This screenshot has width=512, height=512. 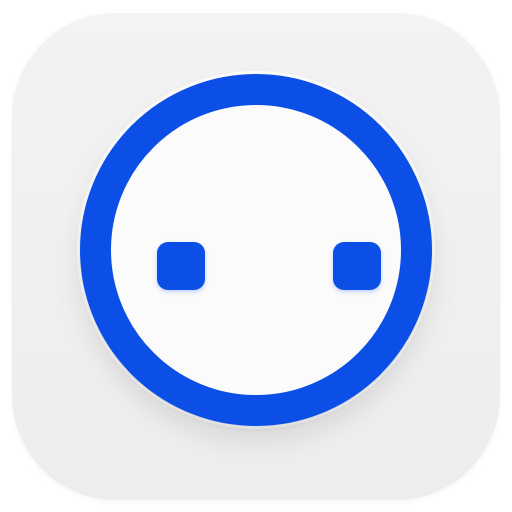 What do you see at coordinates (181, 266) in the screenshot?
I see `left-eye-icon` at bounding box center [181, 266].